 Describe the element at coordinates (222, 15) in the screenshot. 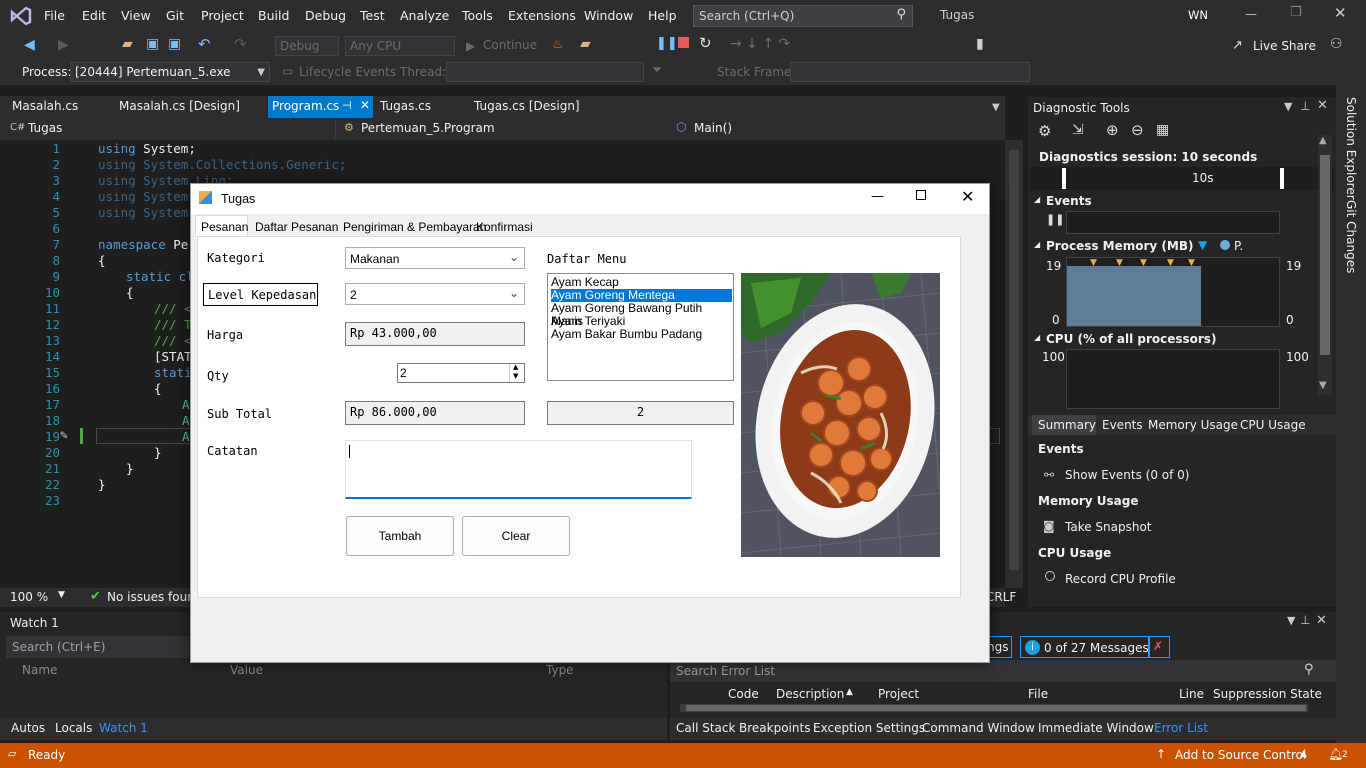

I see `menu-project: Project` at that location.